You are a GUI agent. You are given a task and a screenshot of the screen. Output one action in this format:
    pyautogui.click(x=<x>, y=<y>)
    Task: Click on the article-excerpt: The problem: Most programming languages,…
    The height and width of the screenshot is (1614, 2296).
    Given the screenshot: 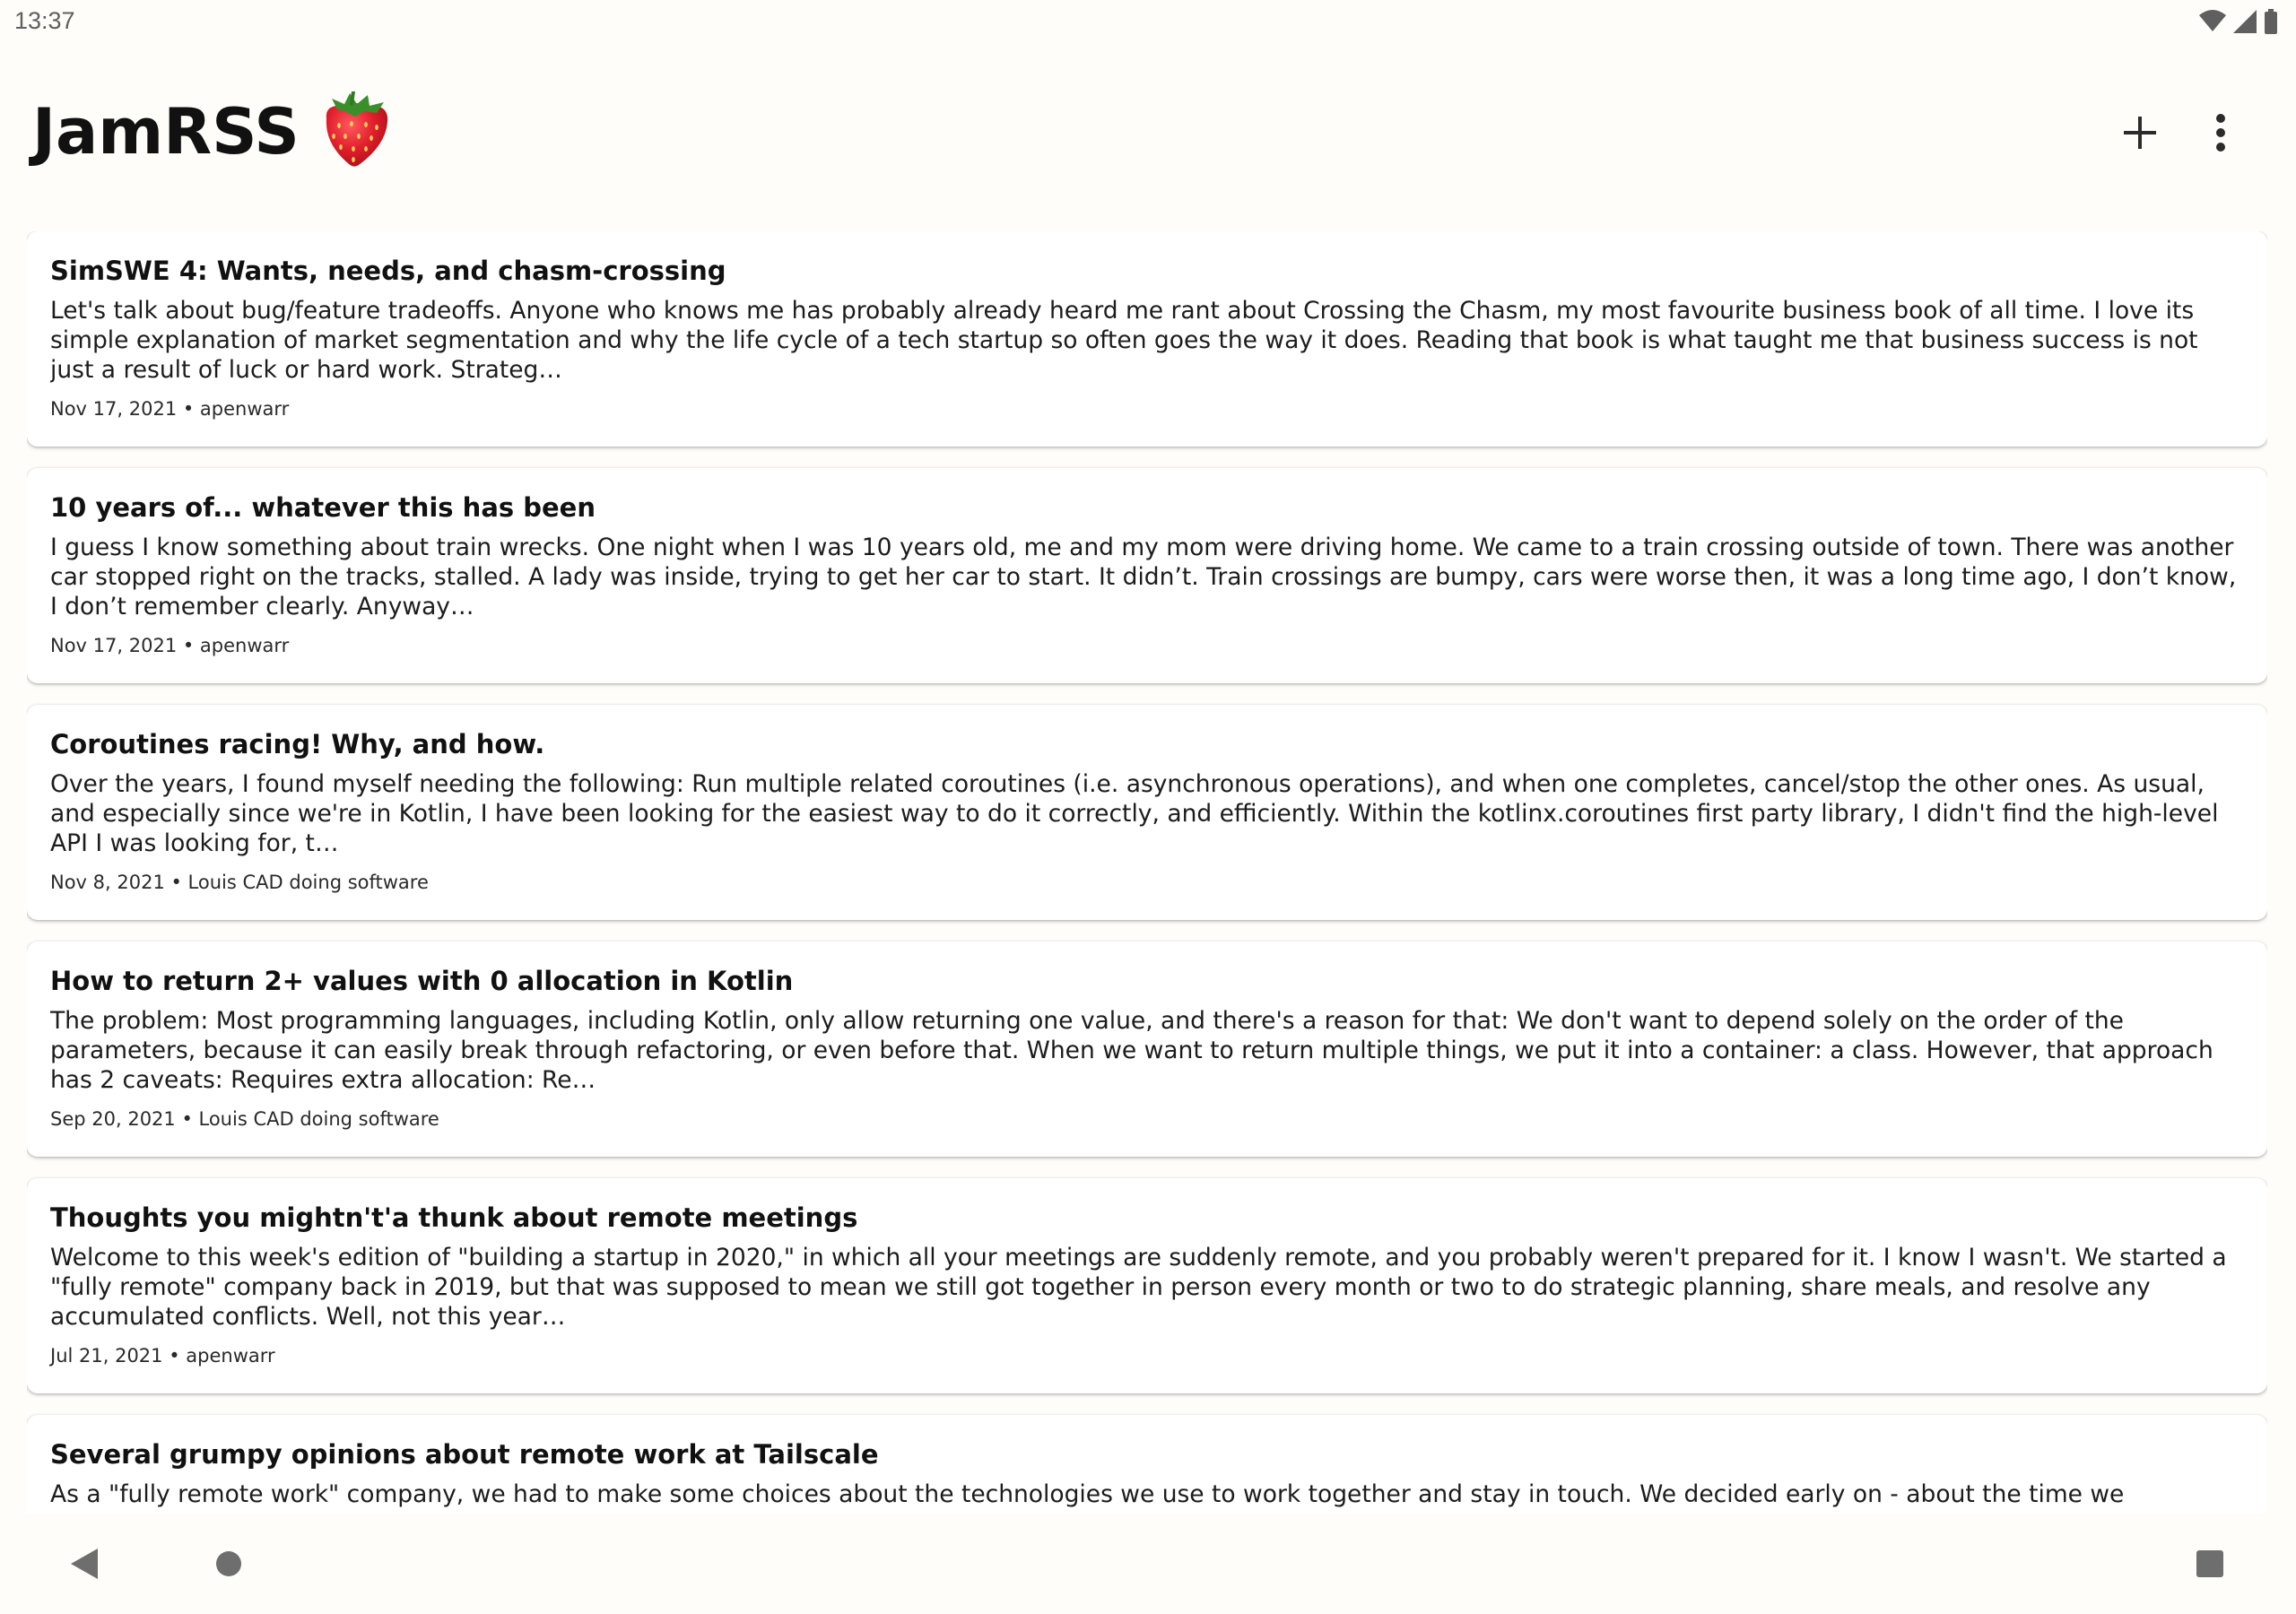 What is the action you would take?
    pyautogui.click(x=1131, y=1050)
    